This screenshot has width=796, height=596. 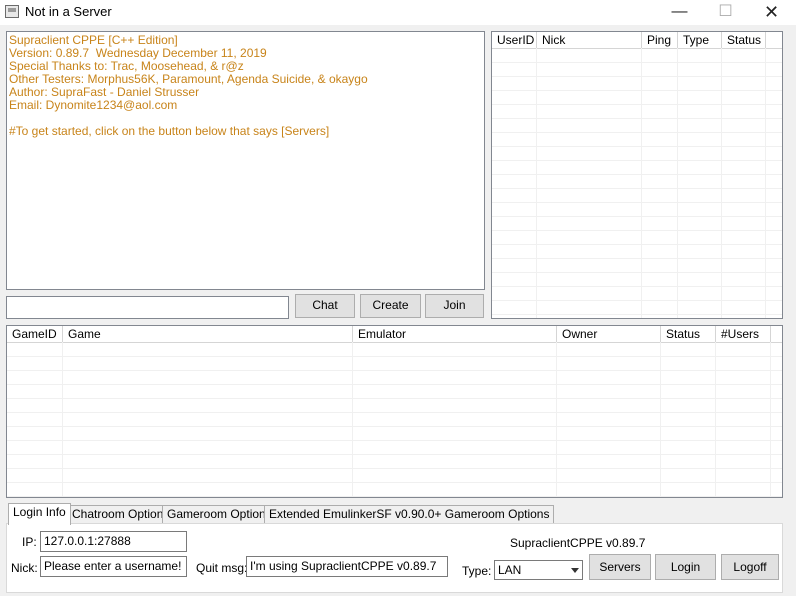 I want to click on ip-label: IP:, so click(x=29, y=542).